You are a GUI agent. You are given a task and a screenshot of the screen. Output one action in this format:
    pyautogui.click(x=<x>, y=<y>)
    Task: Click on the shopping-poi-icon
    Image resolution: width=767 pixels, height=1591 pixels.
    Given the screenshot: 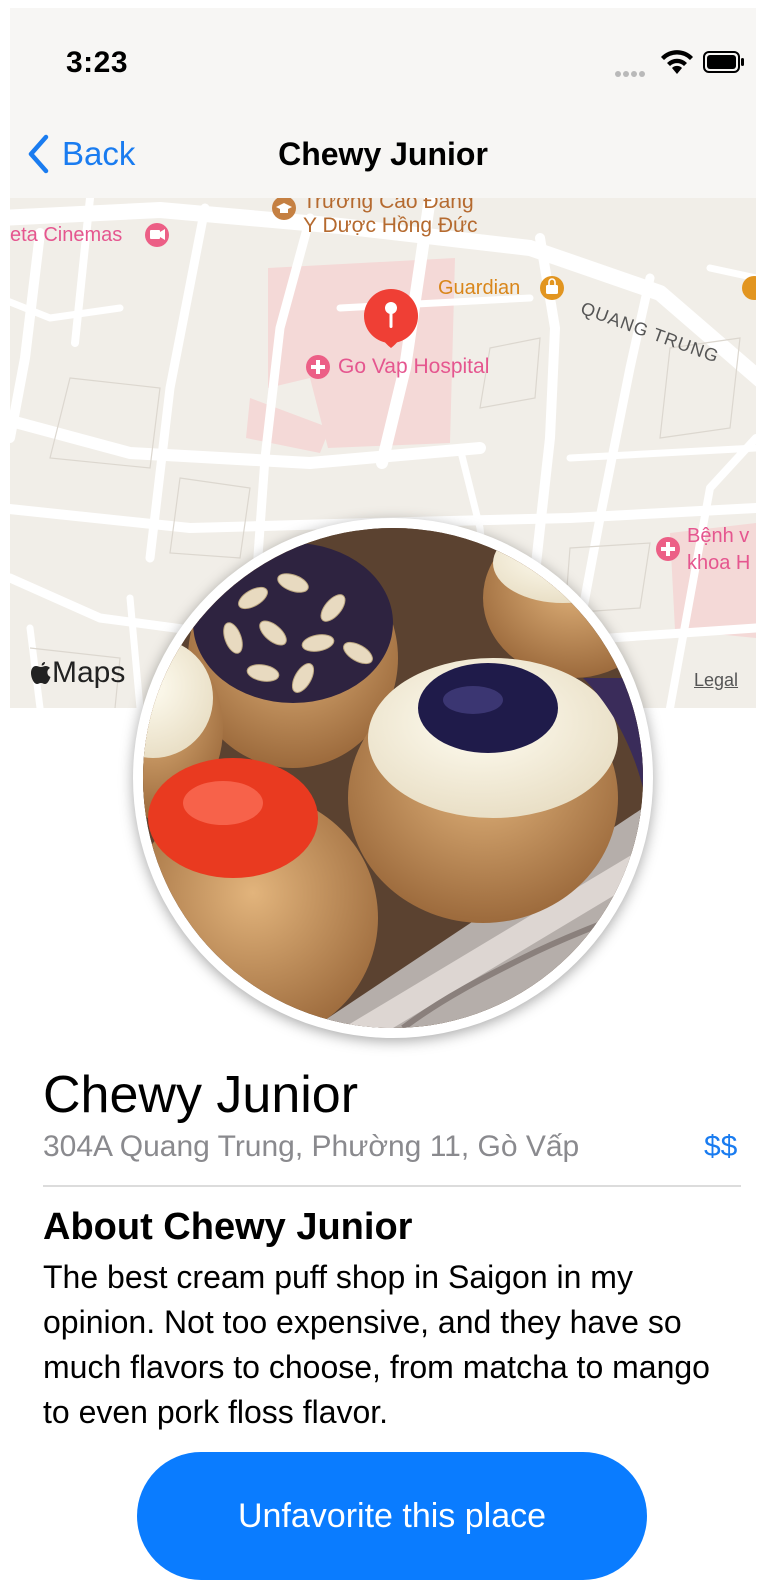 What is the action you would take?
    pyautogui.click(x=552, y=288)
    